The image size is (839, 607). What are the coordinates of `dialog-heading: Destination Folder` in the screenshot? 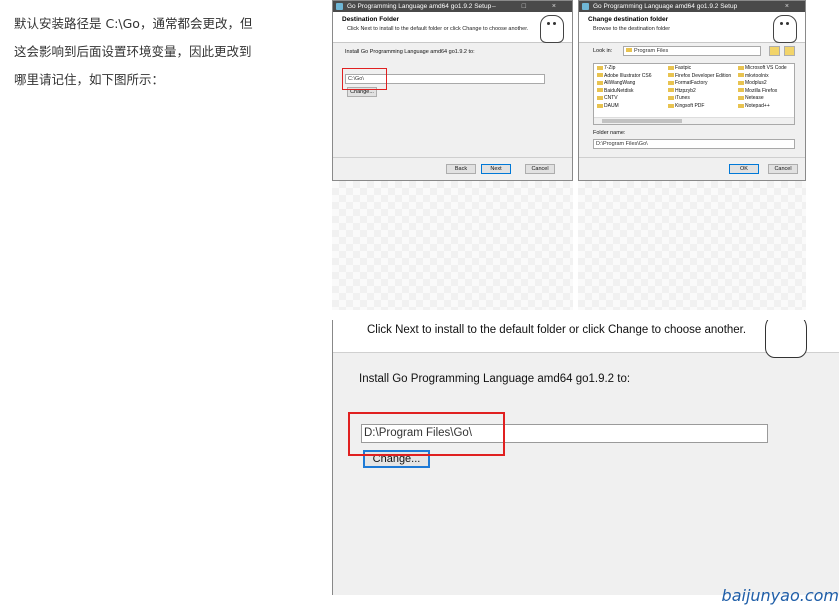 It's located at (371, 19).